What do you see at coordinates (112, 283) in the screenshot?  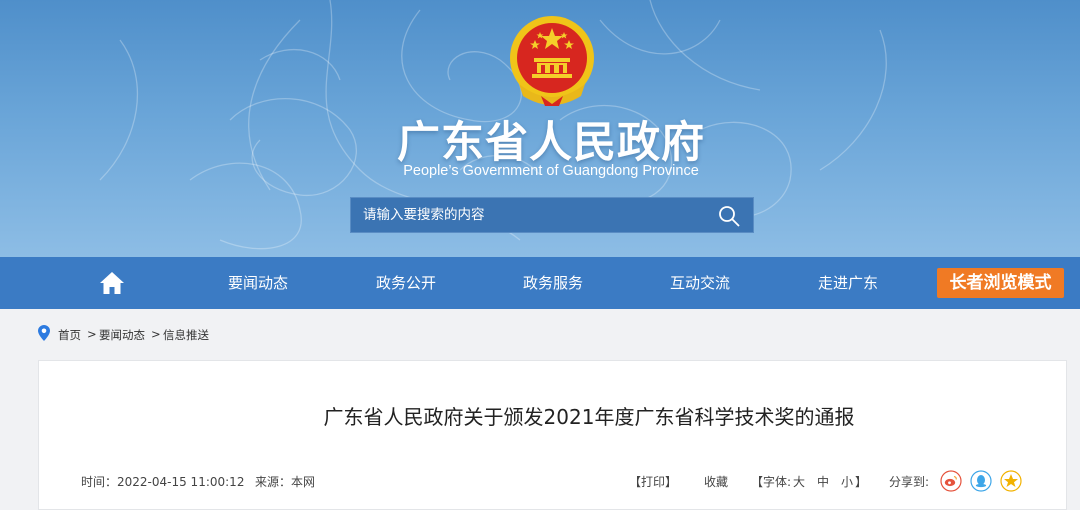 I see `home-icon` at bounding box center [112, 283].